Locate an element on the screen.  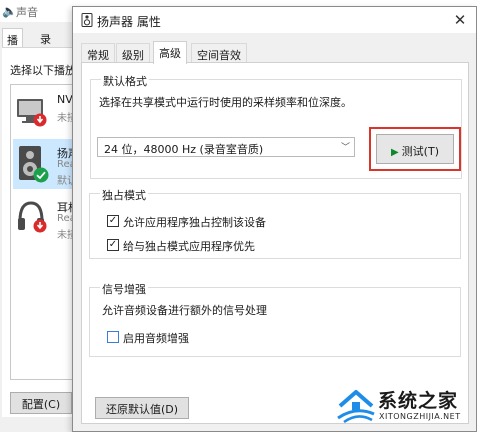
test-button-label: 测试(T) is located at coordinates (420, 151).